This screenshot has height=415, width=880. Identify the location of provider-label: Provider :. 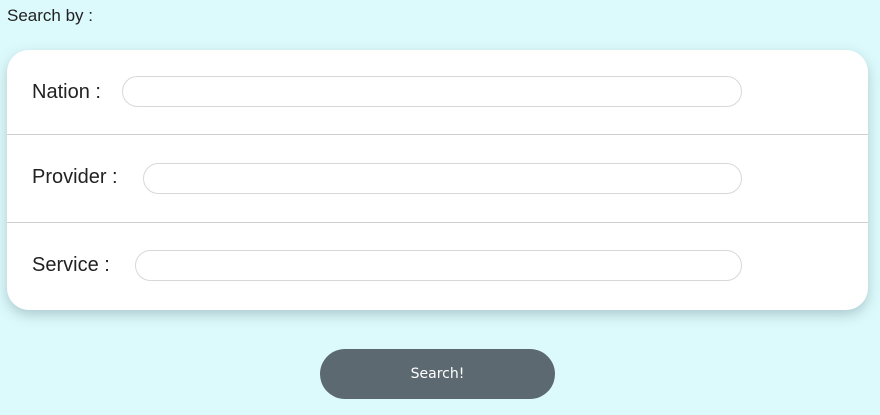
(75, 176).